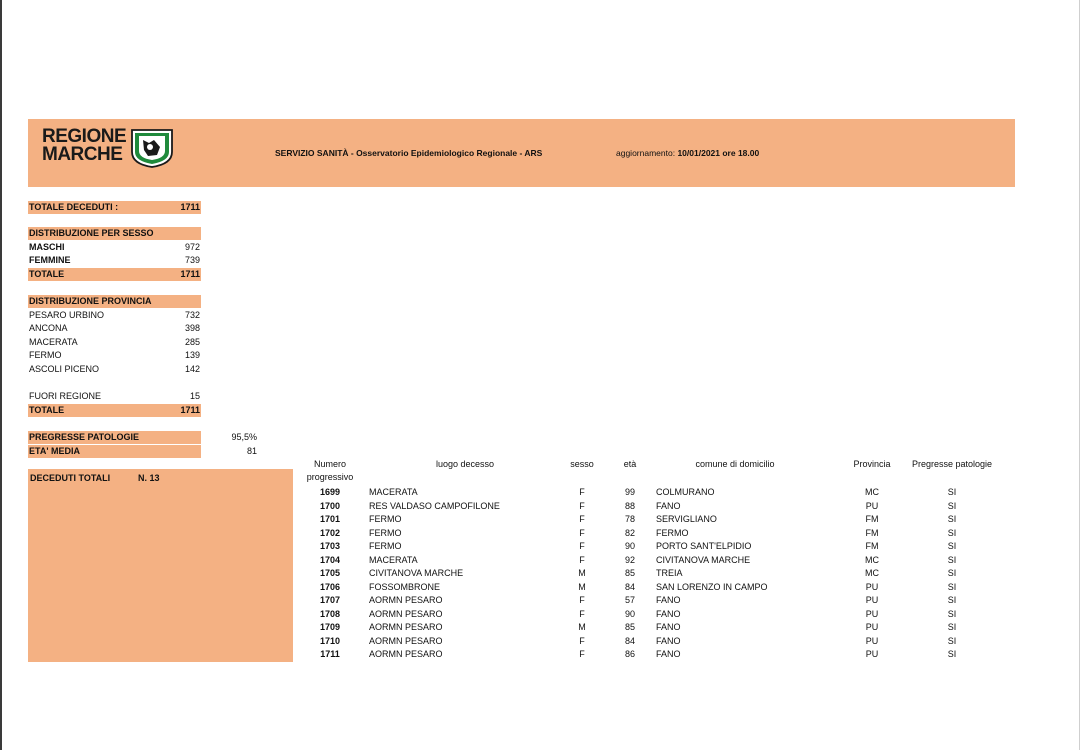 This screenshot has height=750, width=1080. Describe the element at coordinates (735, 464) in the screenshot. I see `header-comune: comune di domicilio` at that location.